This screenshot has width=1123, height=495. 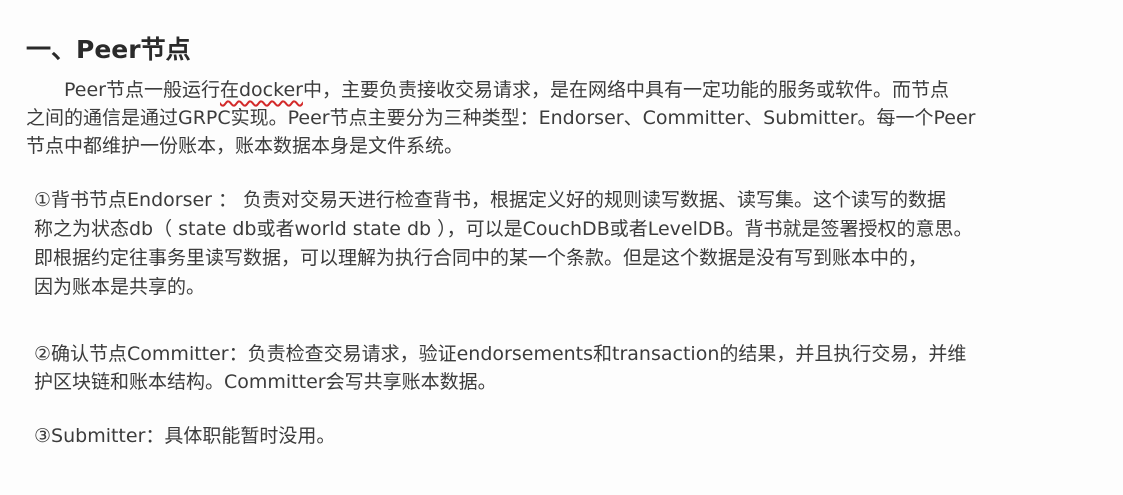 What do you see at coordinates (142, 90) in the screenshot?
I see `intro-line-1-pre: Peer节点一般运行` at bounding box center [142, 90].